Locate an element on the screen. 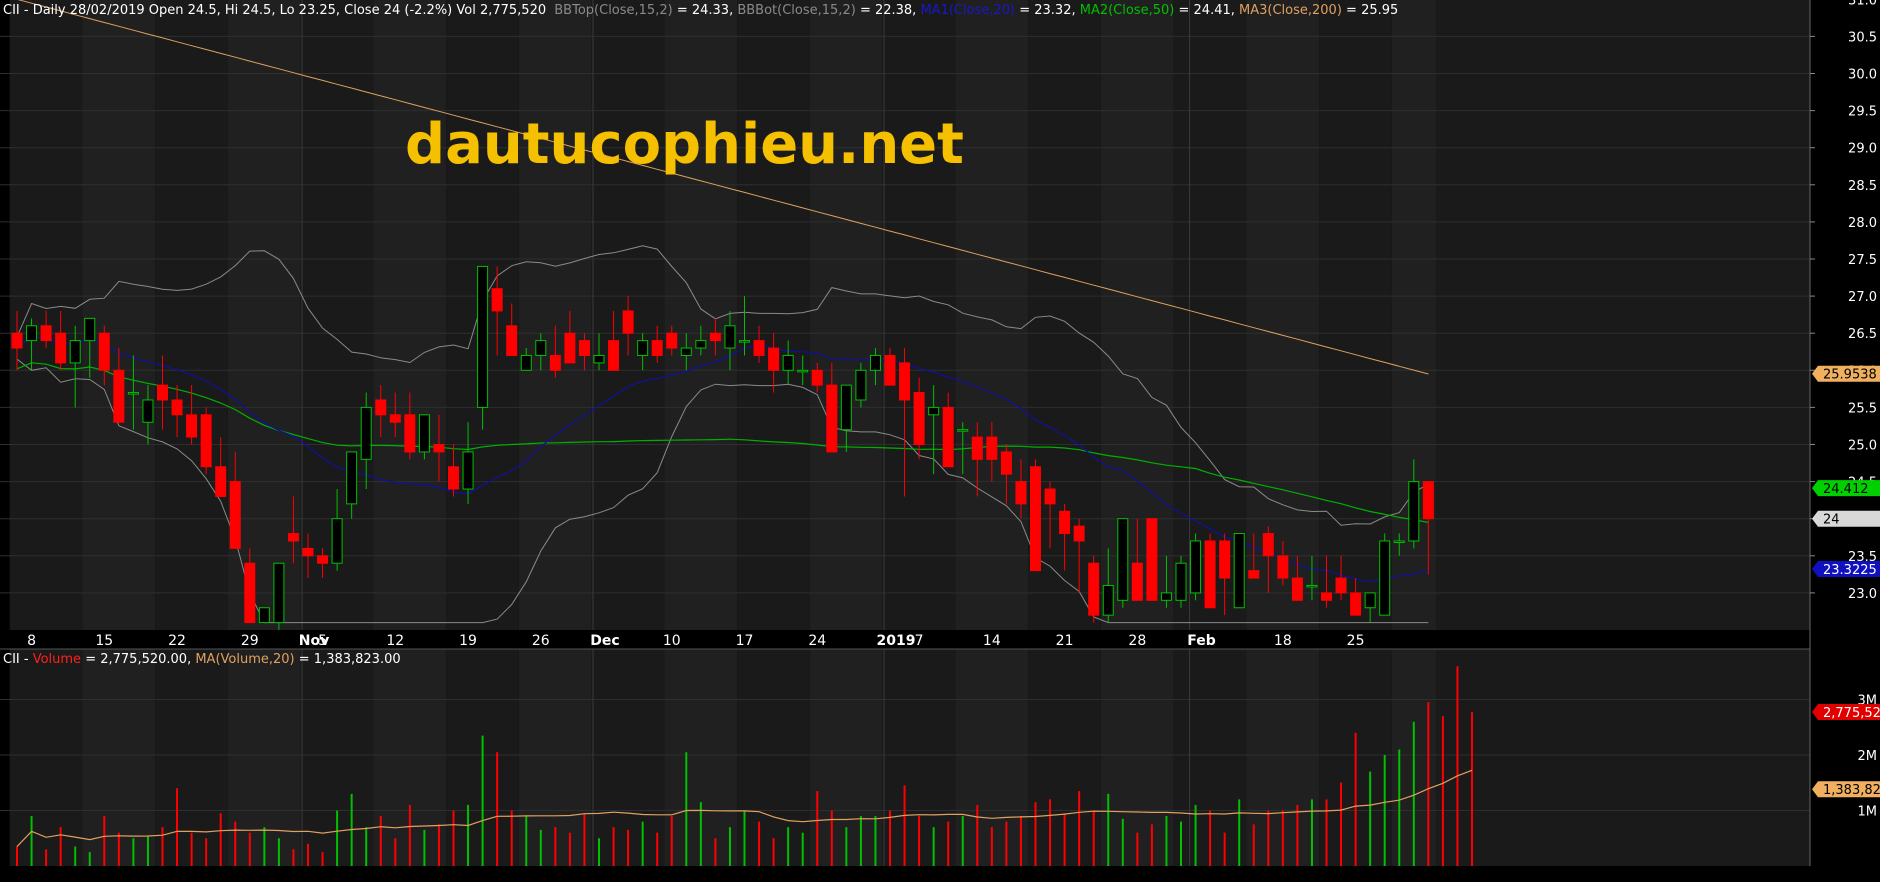  date-axis-label: 5 is located at coordinates (322, 641).